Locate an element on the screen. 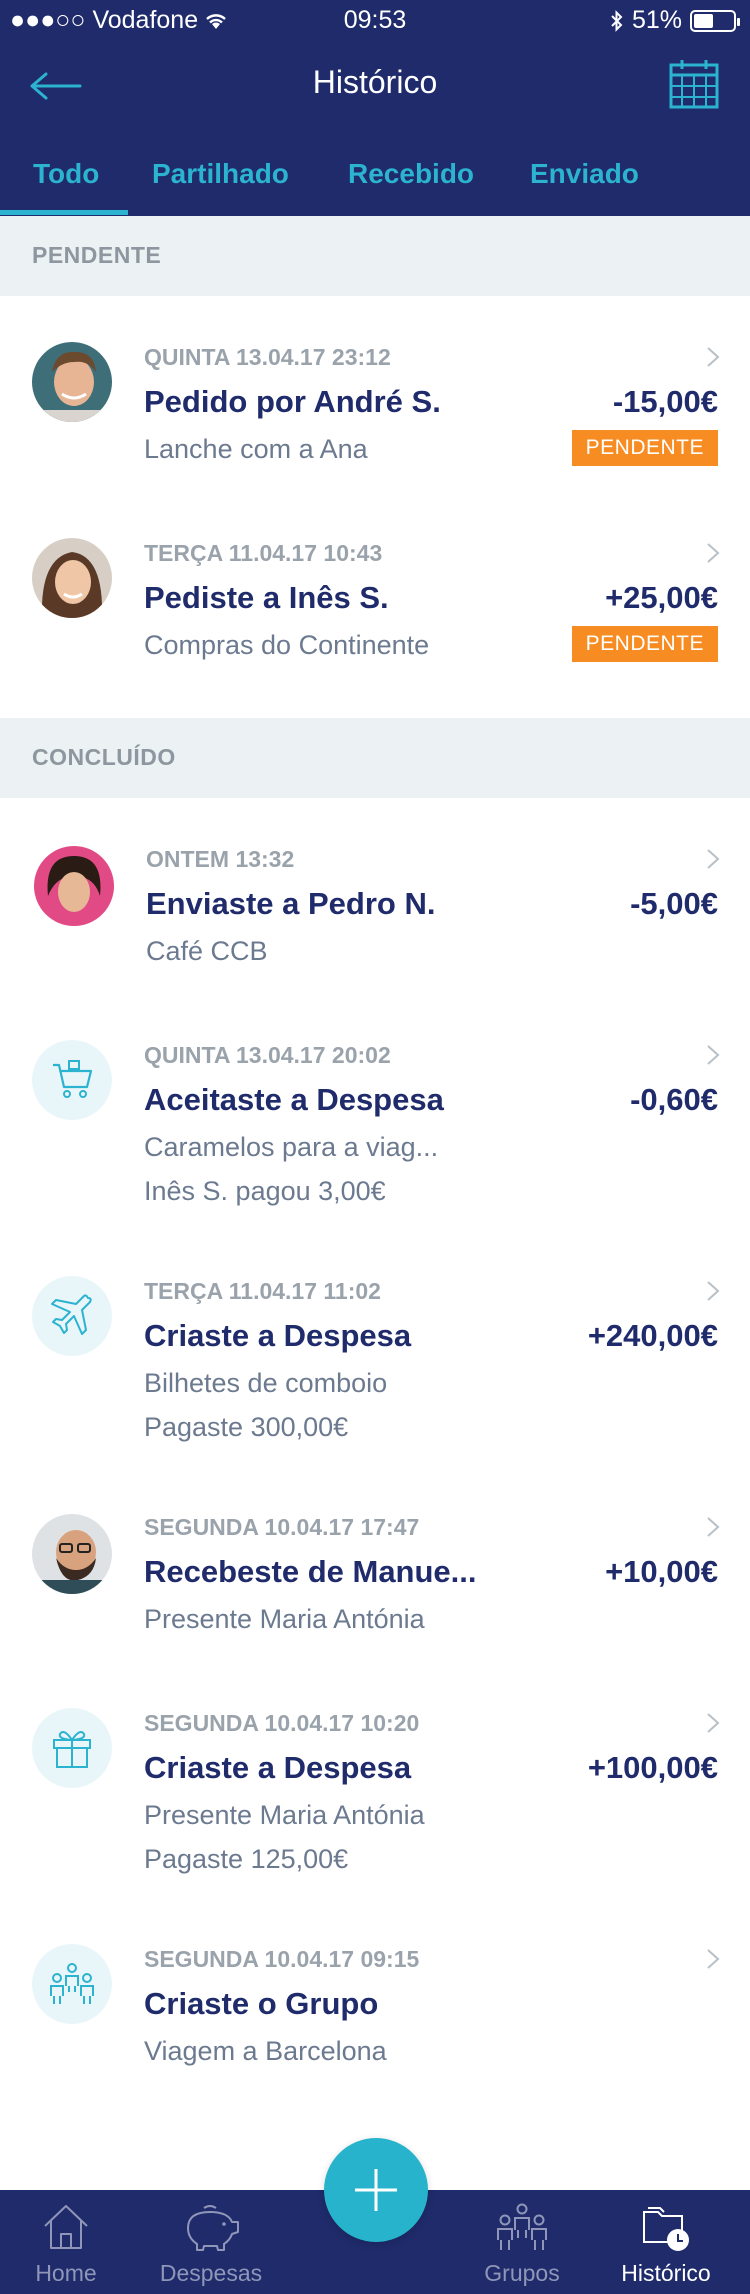 The height and width of the screenshot is (2294, 750). item-title: Enviaste a Pedro N. is located at coordinates (291, 903).